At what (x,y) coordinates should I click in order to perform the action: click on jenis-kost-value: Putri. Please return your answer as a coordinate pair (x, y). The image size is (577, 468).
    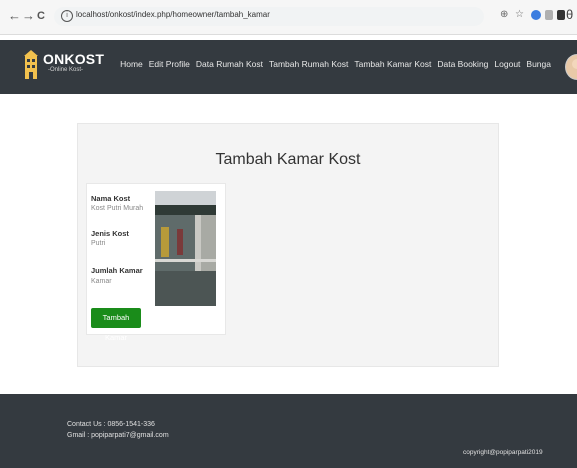
    Looking at the image, I should click on (98, 243).